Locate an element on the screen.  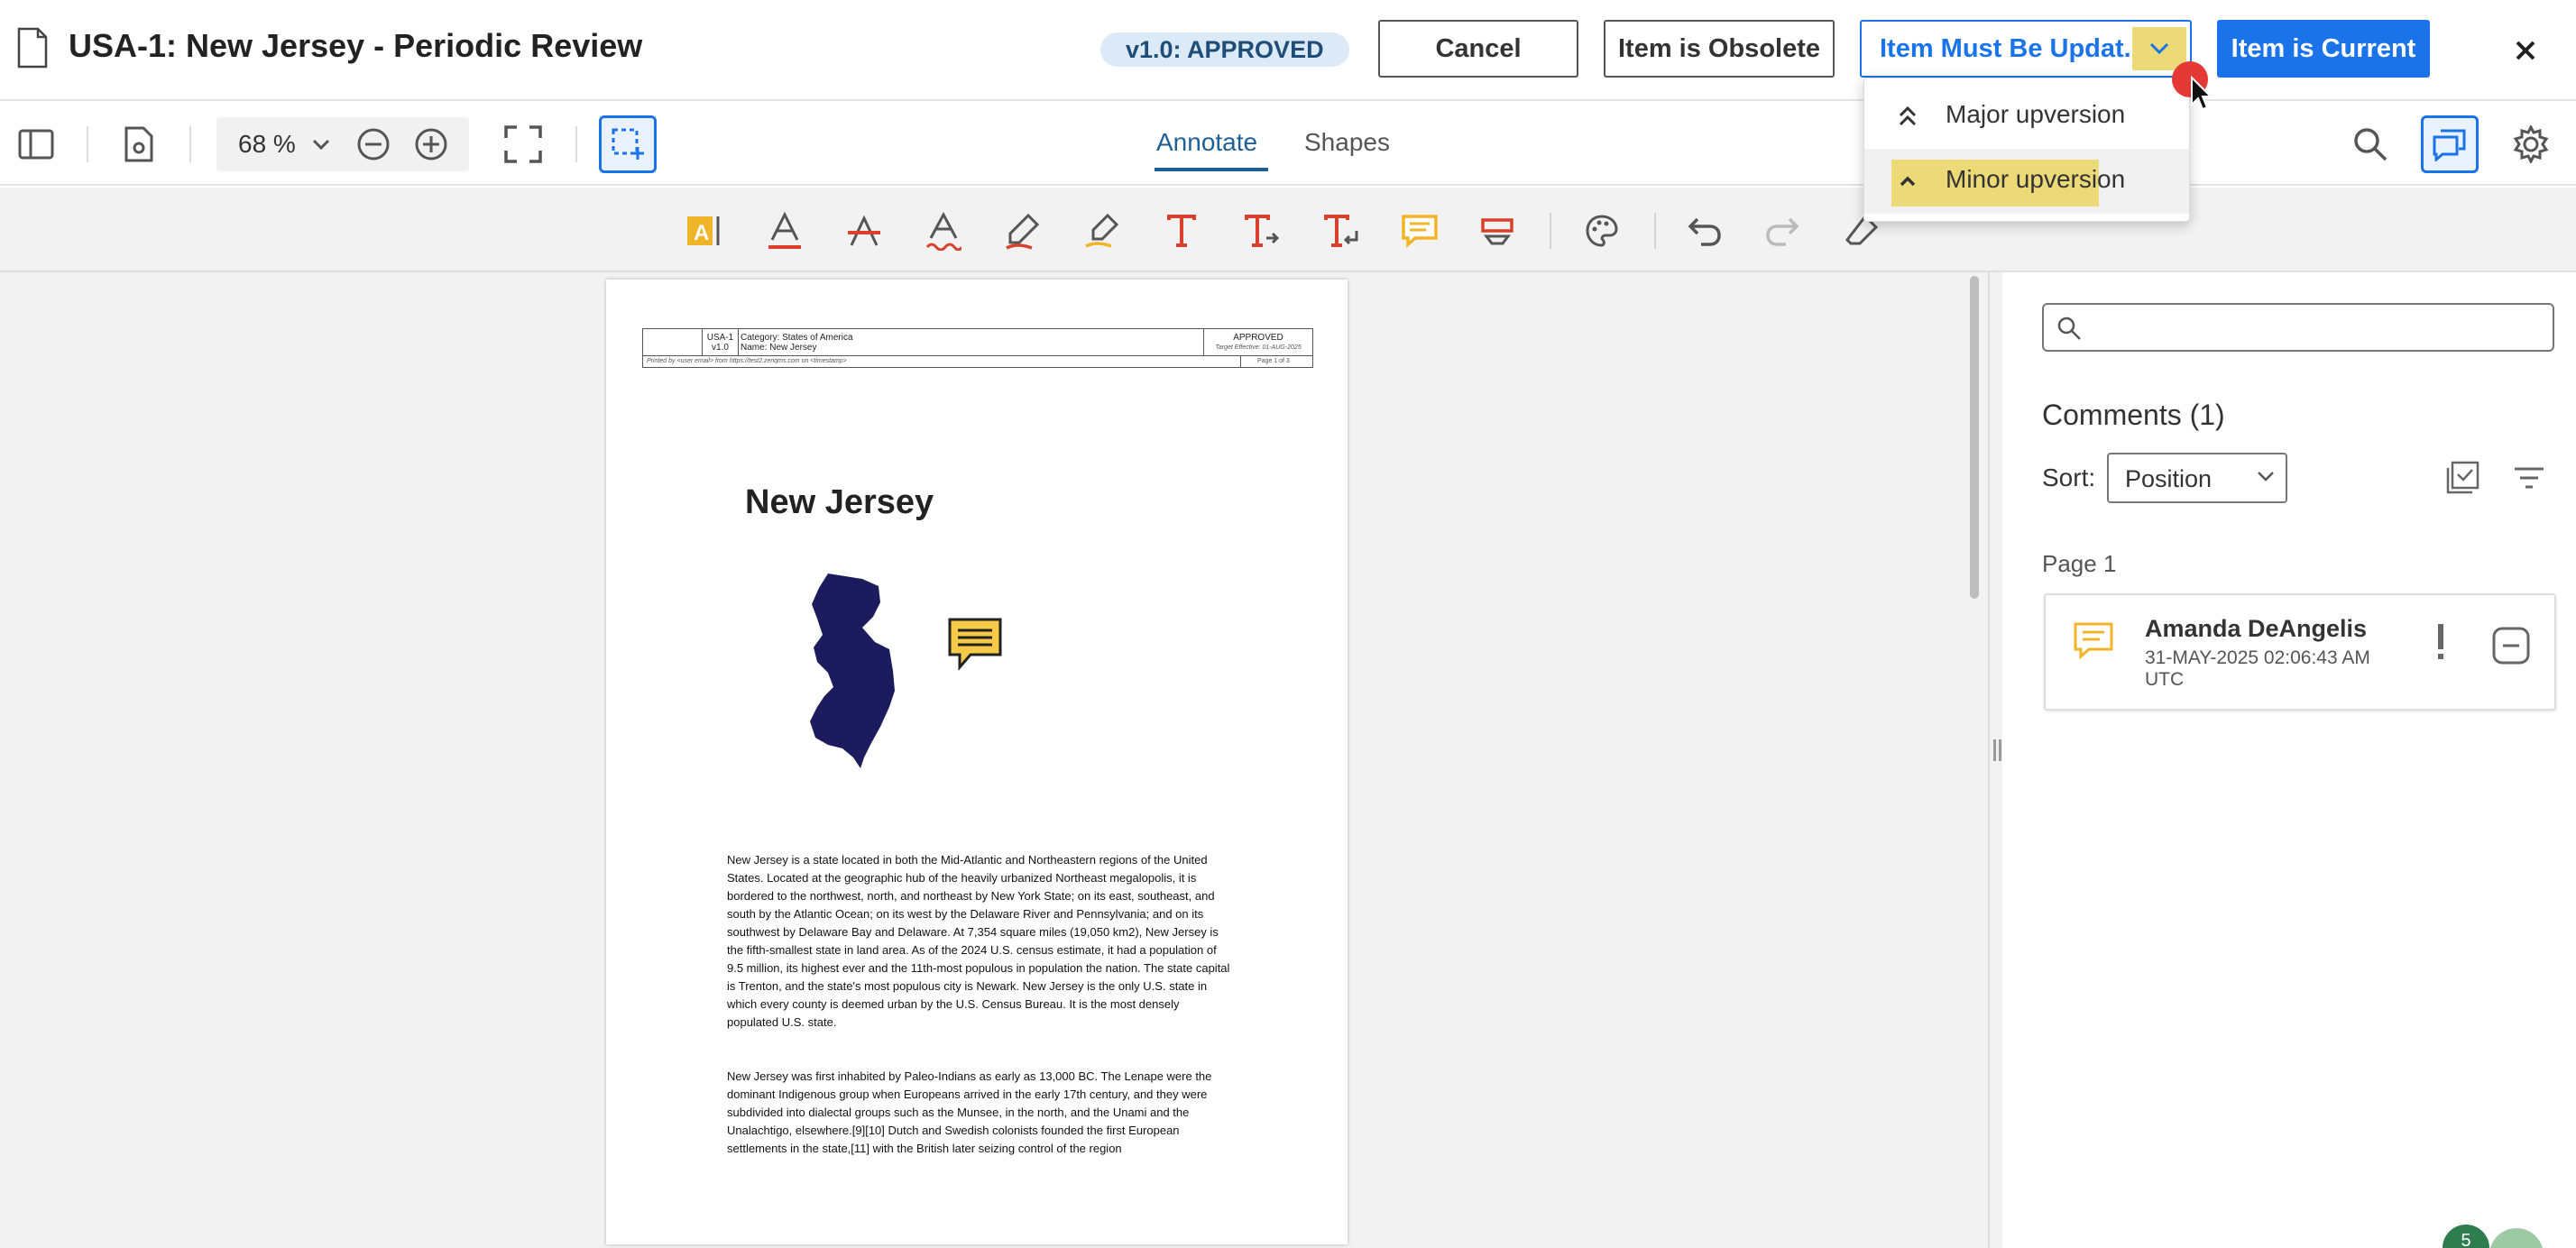
freehand-highlight-tool is located at coordinates (1103, 230).